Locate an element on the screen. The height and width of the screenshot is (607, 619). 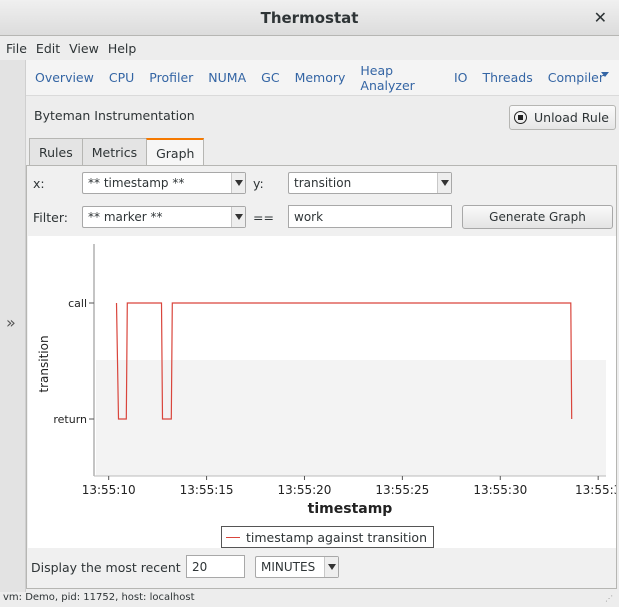
x-tick-label: 13:55:15 is located at coordinates (207, 490).